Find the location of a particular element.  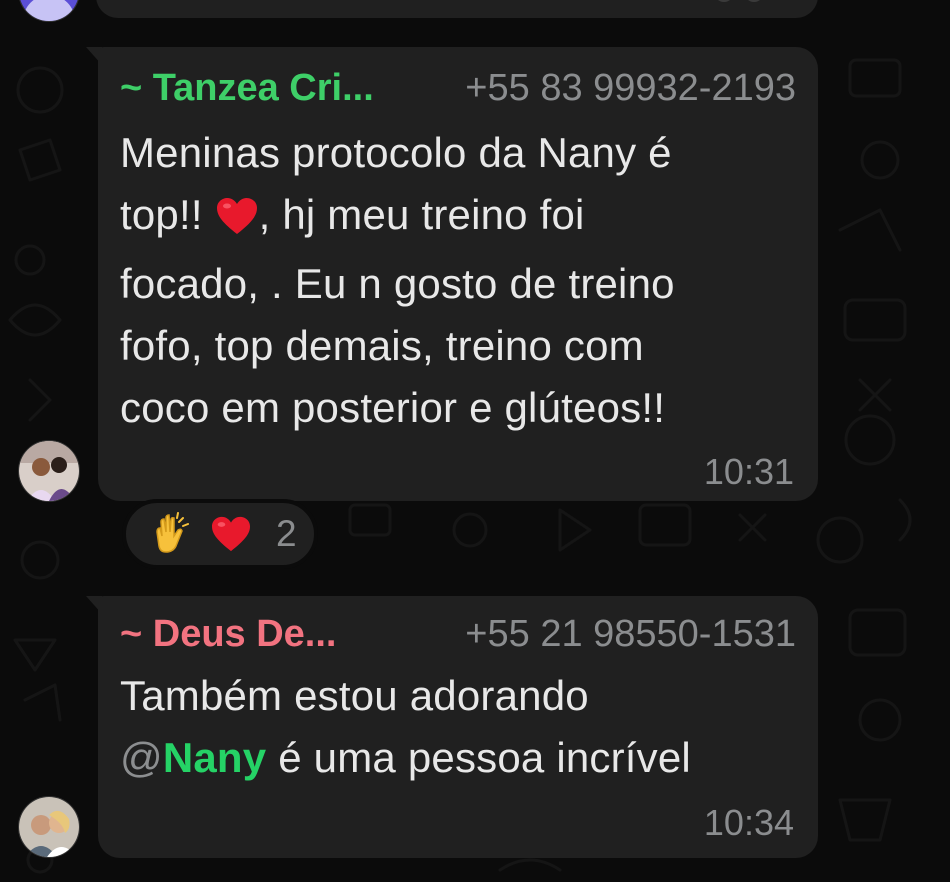

mention-link: Nany is located at coordinates (215, 757).